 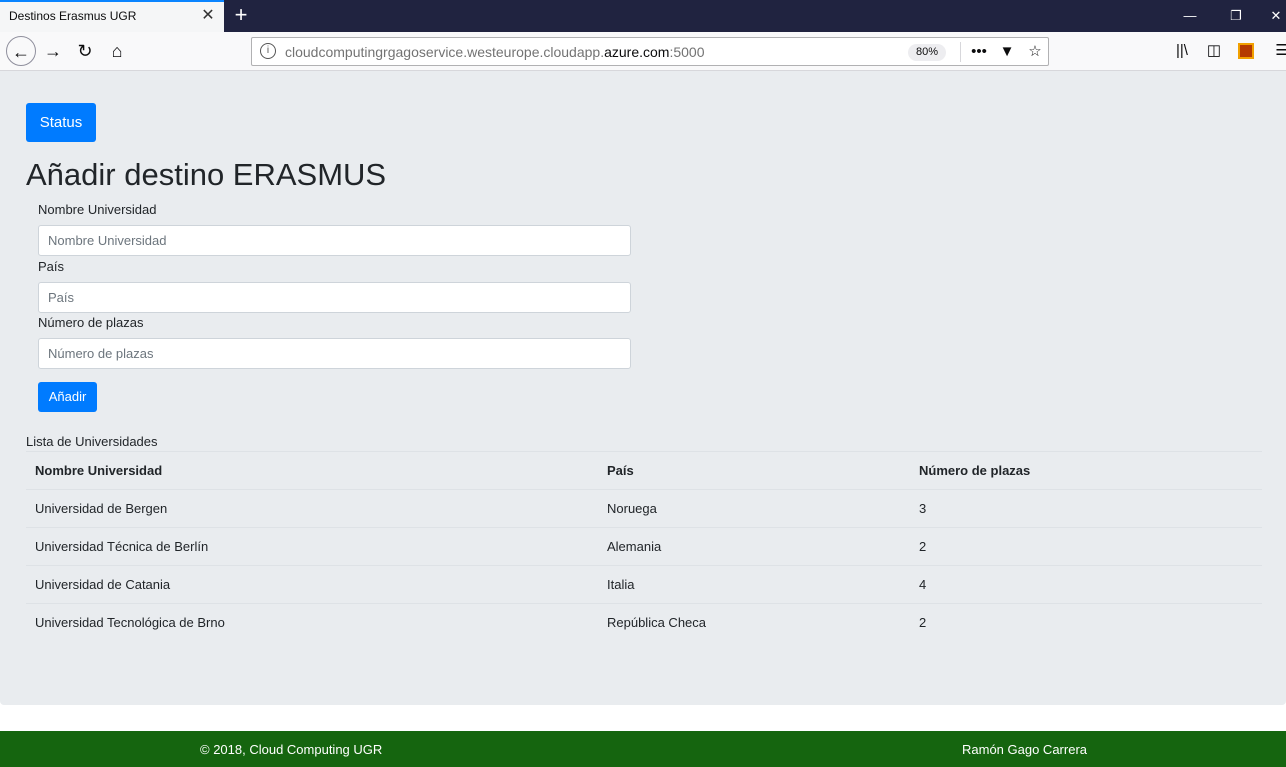 I want to click on cell-university: Universidad de Bergen, so click(x=101, y=508).